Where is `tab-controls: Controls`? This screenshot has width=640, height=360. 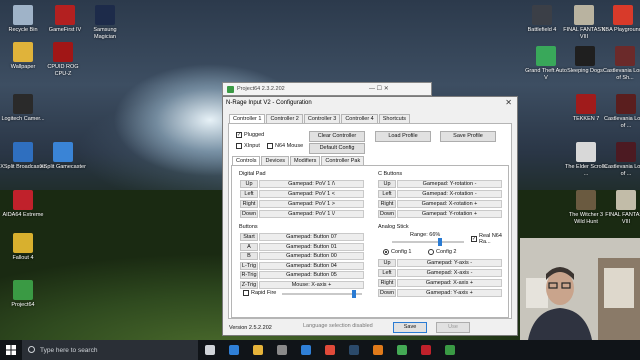 tab-controls: Controls is located at coordinates (246, 160).